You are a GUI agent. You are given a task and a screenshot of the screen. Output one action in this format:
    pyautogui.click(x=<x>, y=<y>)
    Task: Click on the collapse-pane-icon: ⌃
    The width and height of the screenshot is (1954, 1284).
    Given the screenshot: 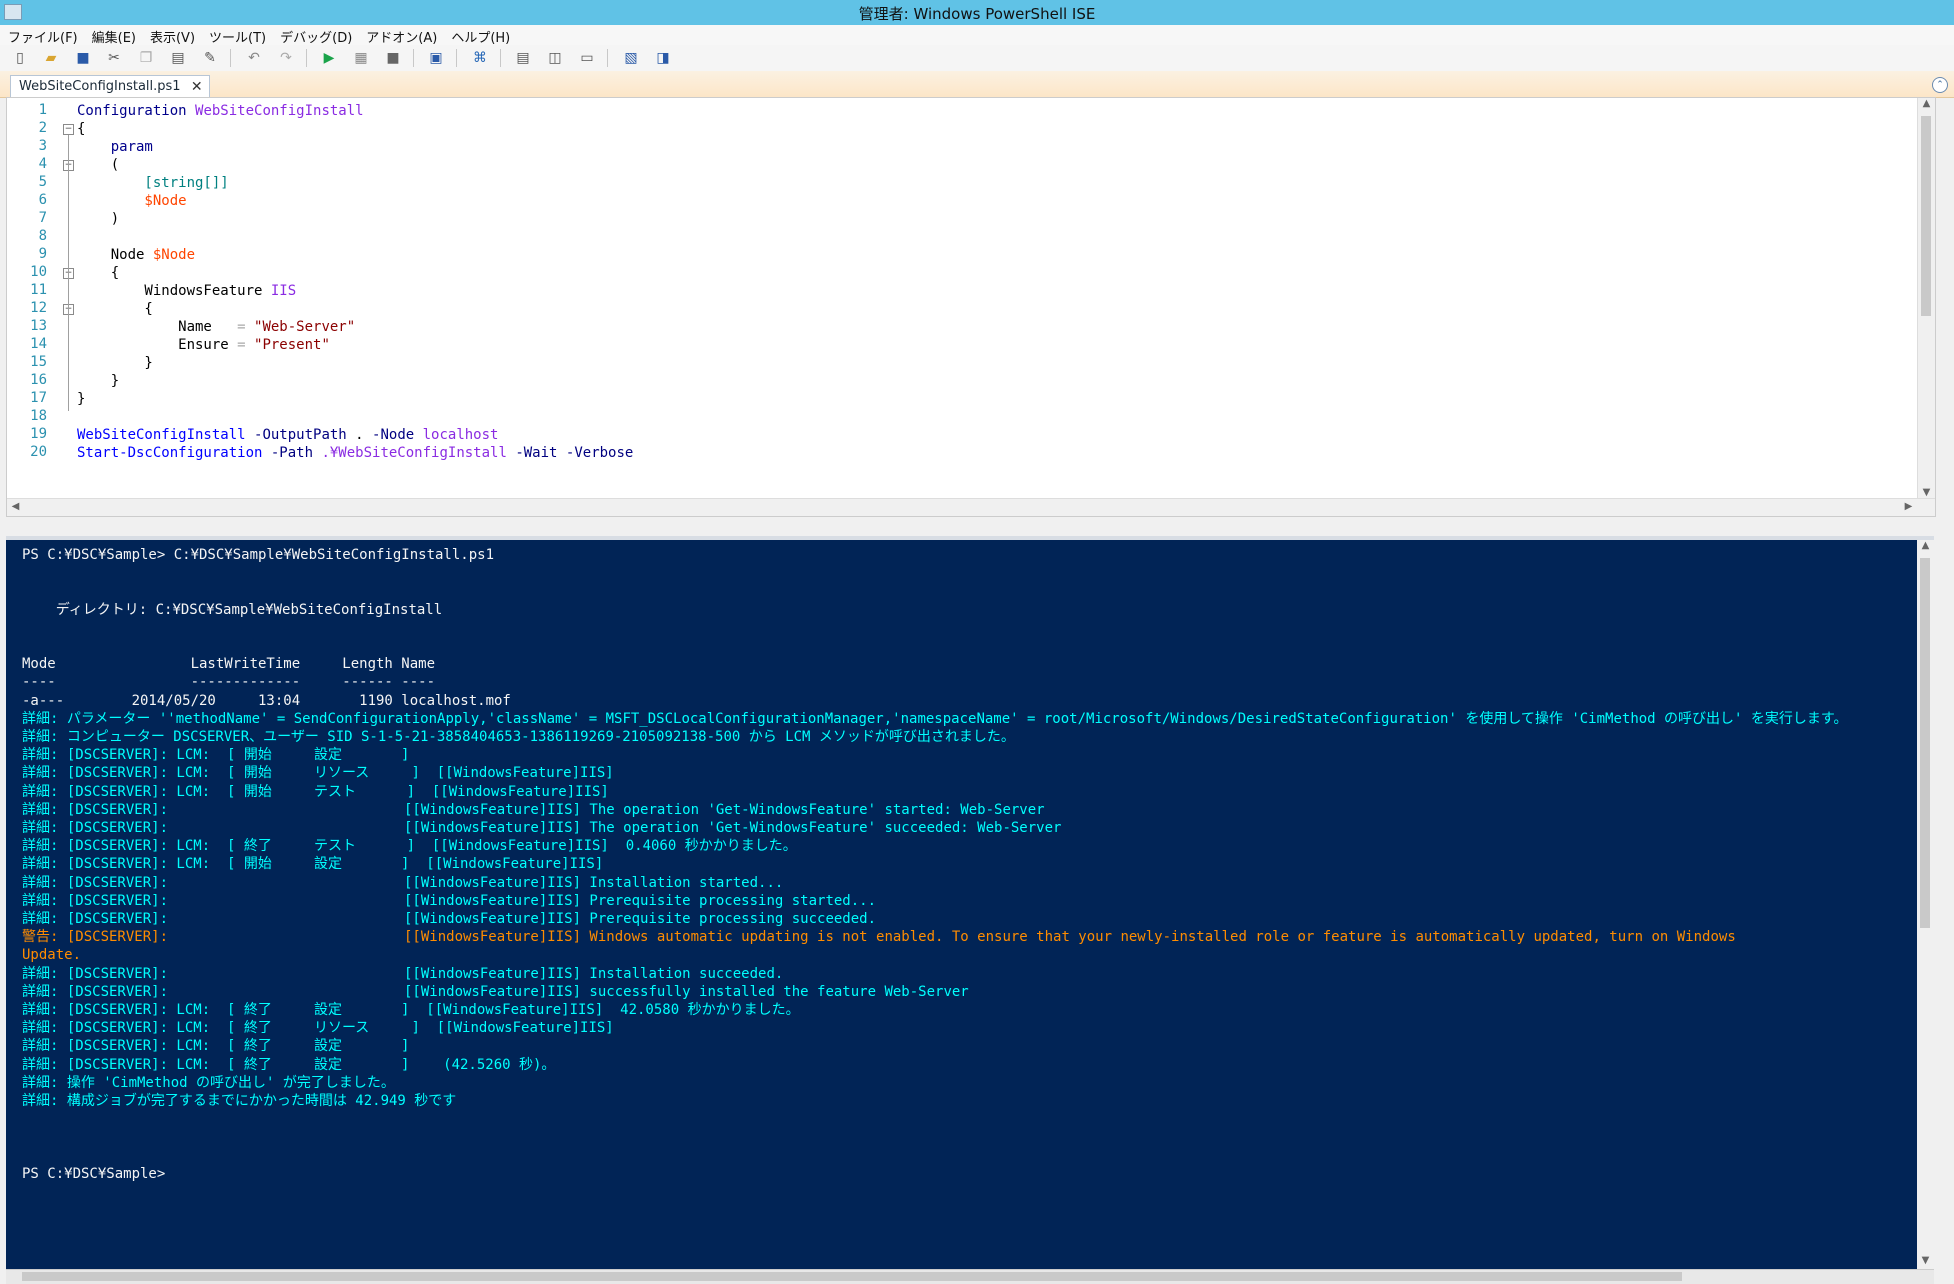 What is the action you would take?
    pyautogui.click(x=1940, y=85)
    